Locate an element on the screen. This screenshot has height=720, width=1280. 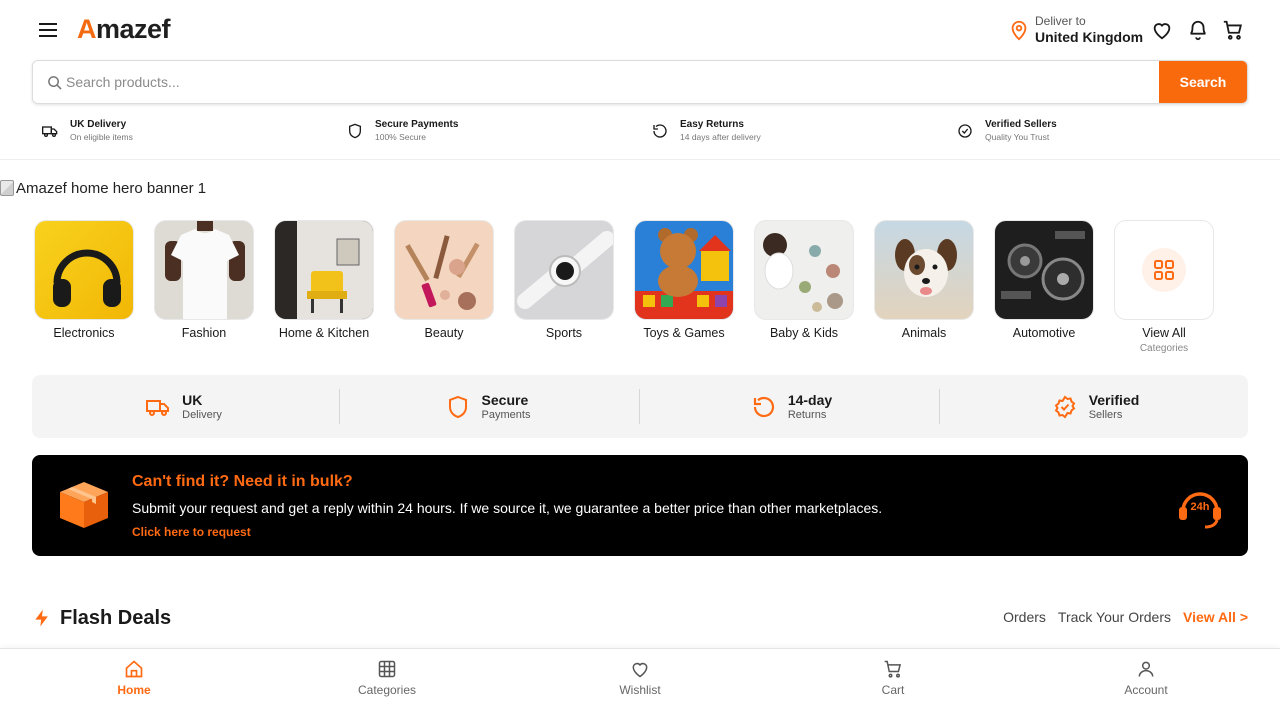
category-fashion: Fashion is located at coordinates (204, 280).